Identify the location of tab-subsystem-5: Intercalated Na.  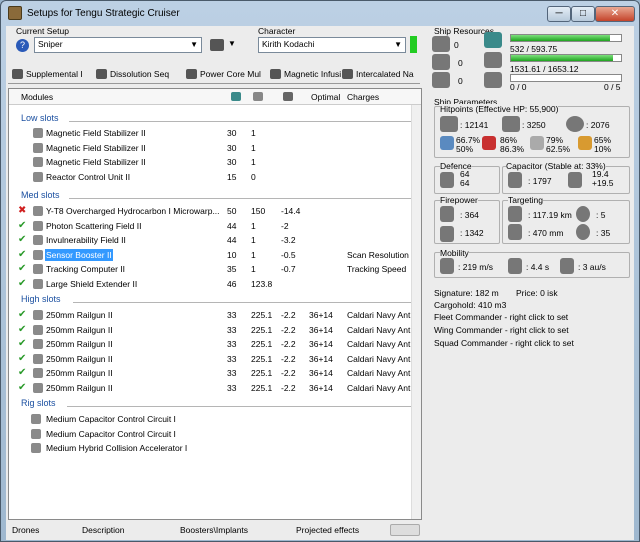
(381, 74).